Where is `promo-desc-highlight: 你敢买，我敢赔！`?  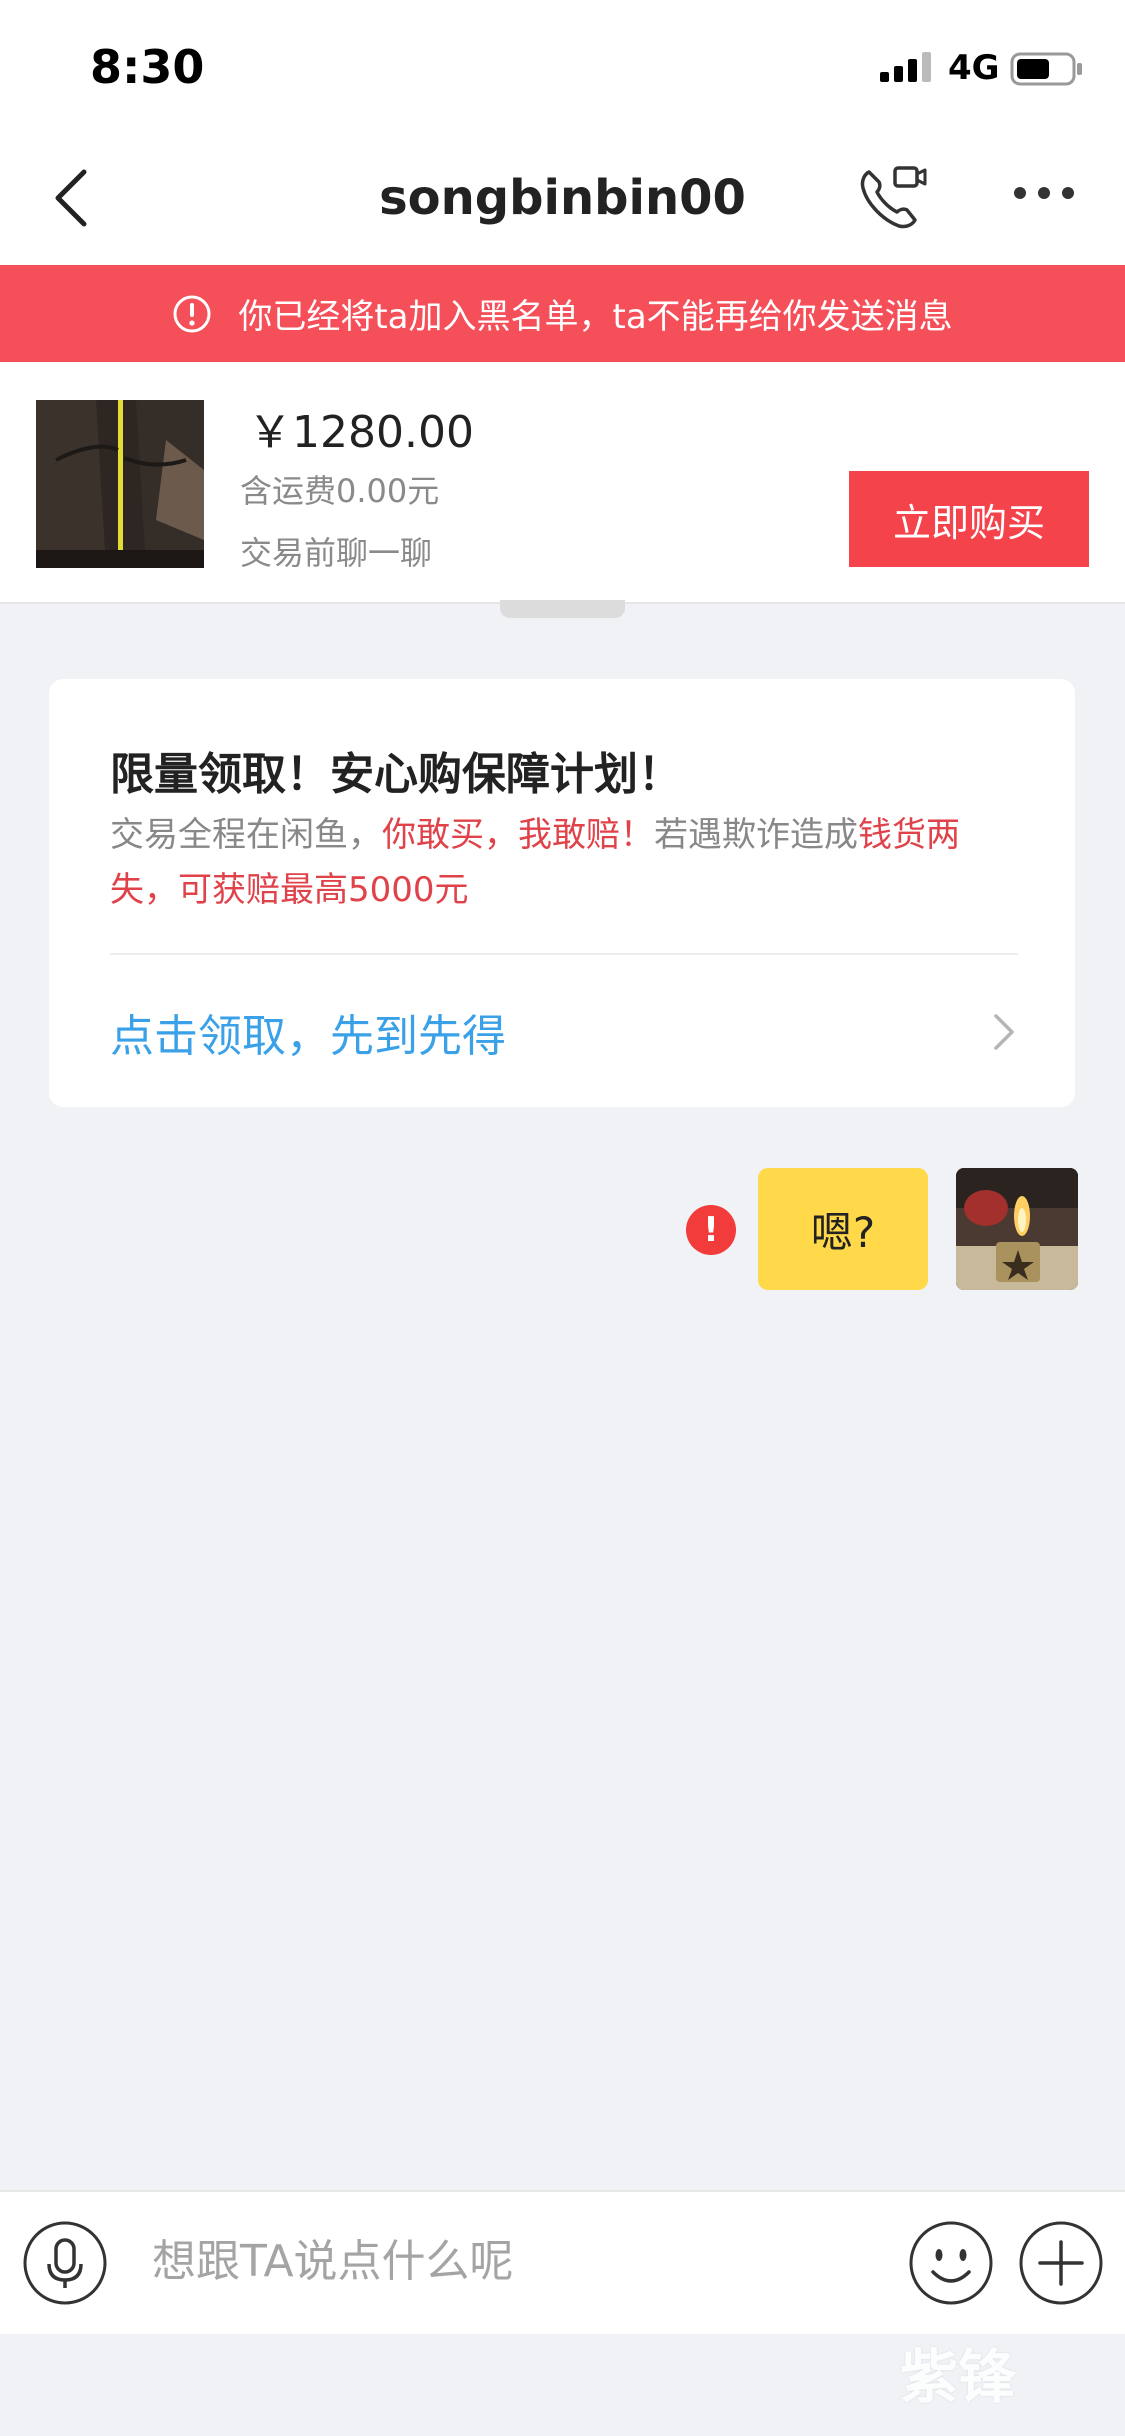
promo-desc-highlight: 你敢买，我敢赔！ is located at coordinates (518, 835).